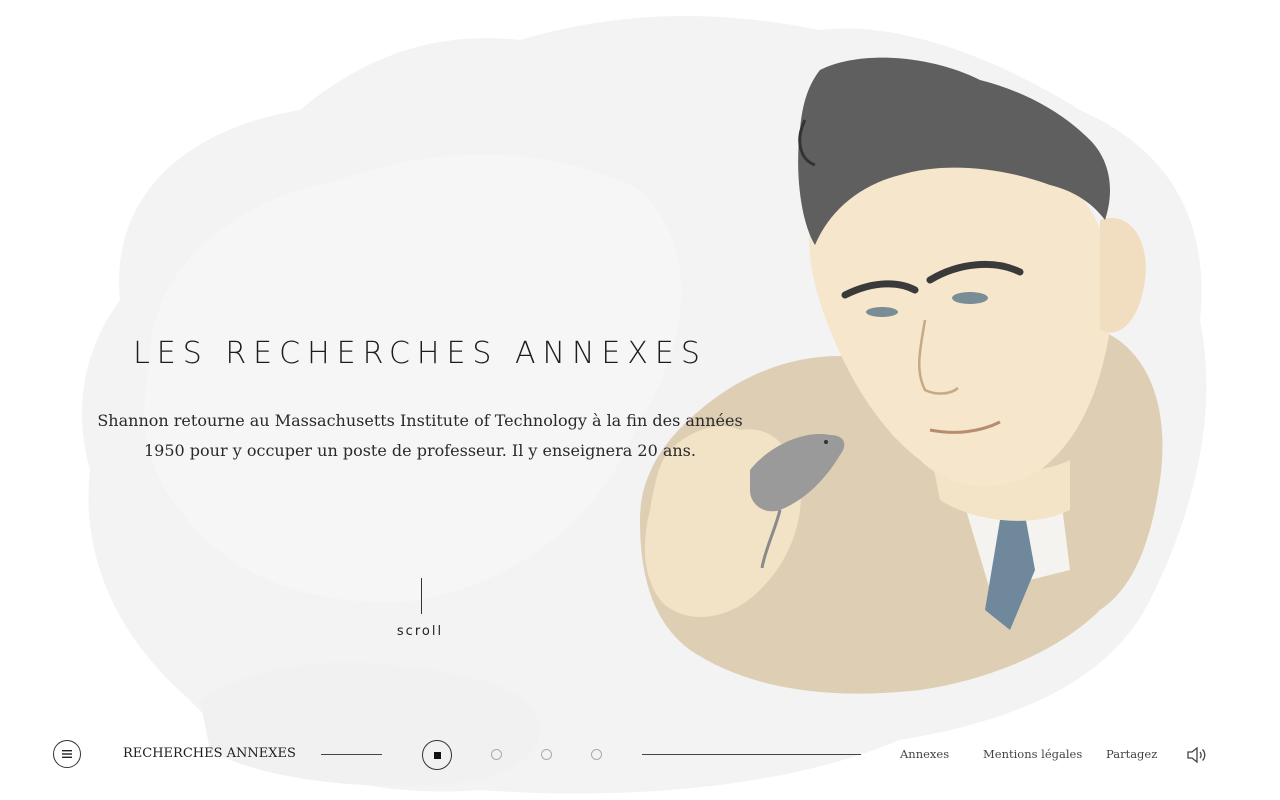 This screenshot has width=1280, height=800. I want to click on sound-toggle-button, so click(1197, 755).